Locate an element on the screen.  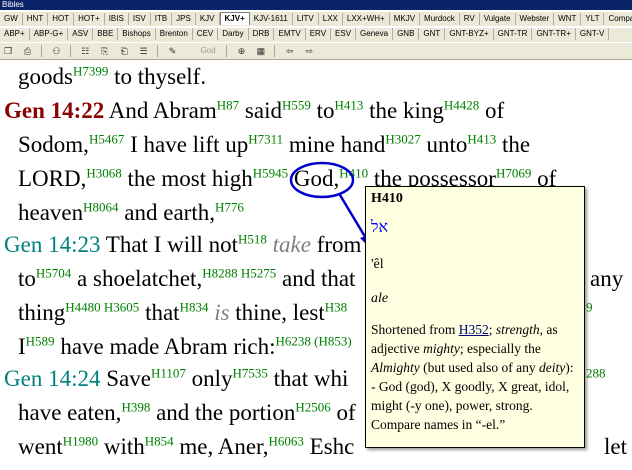
zoom-in-icon: ⊕ is located at coordinates (241, 51).